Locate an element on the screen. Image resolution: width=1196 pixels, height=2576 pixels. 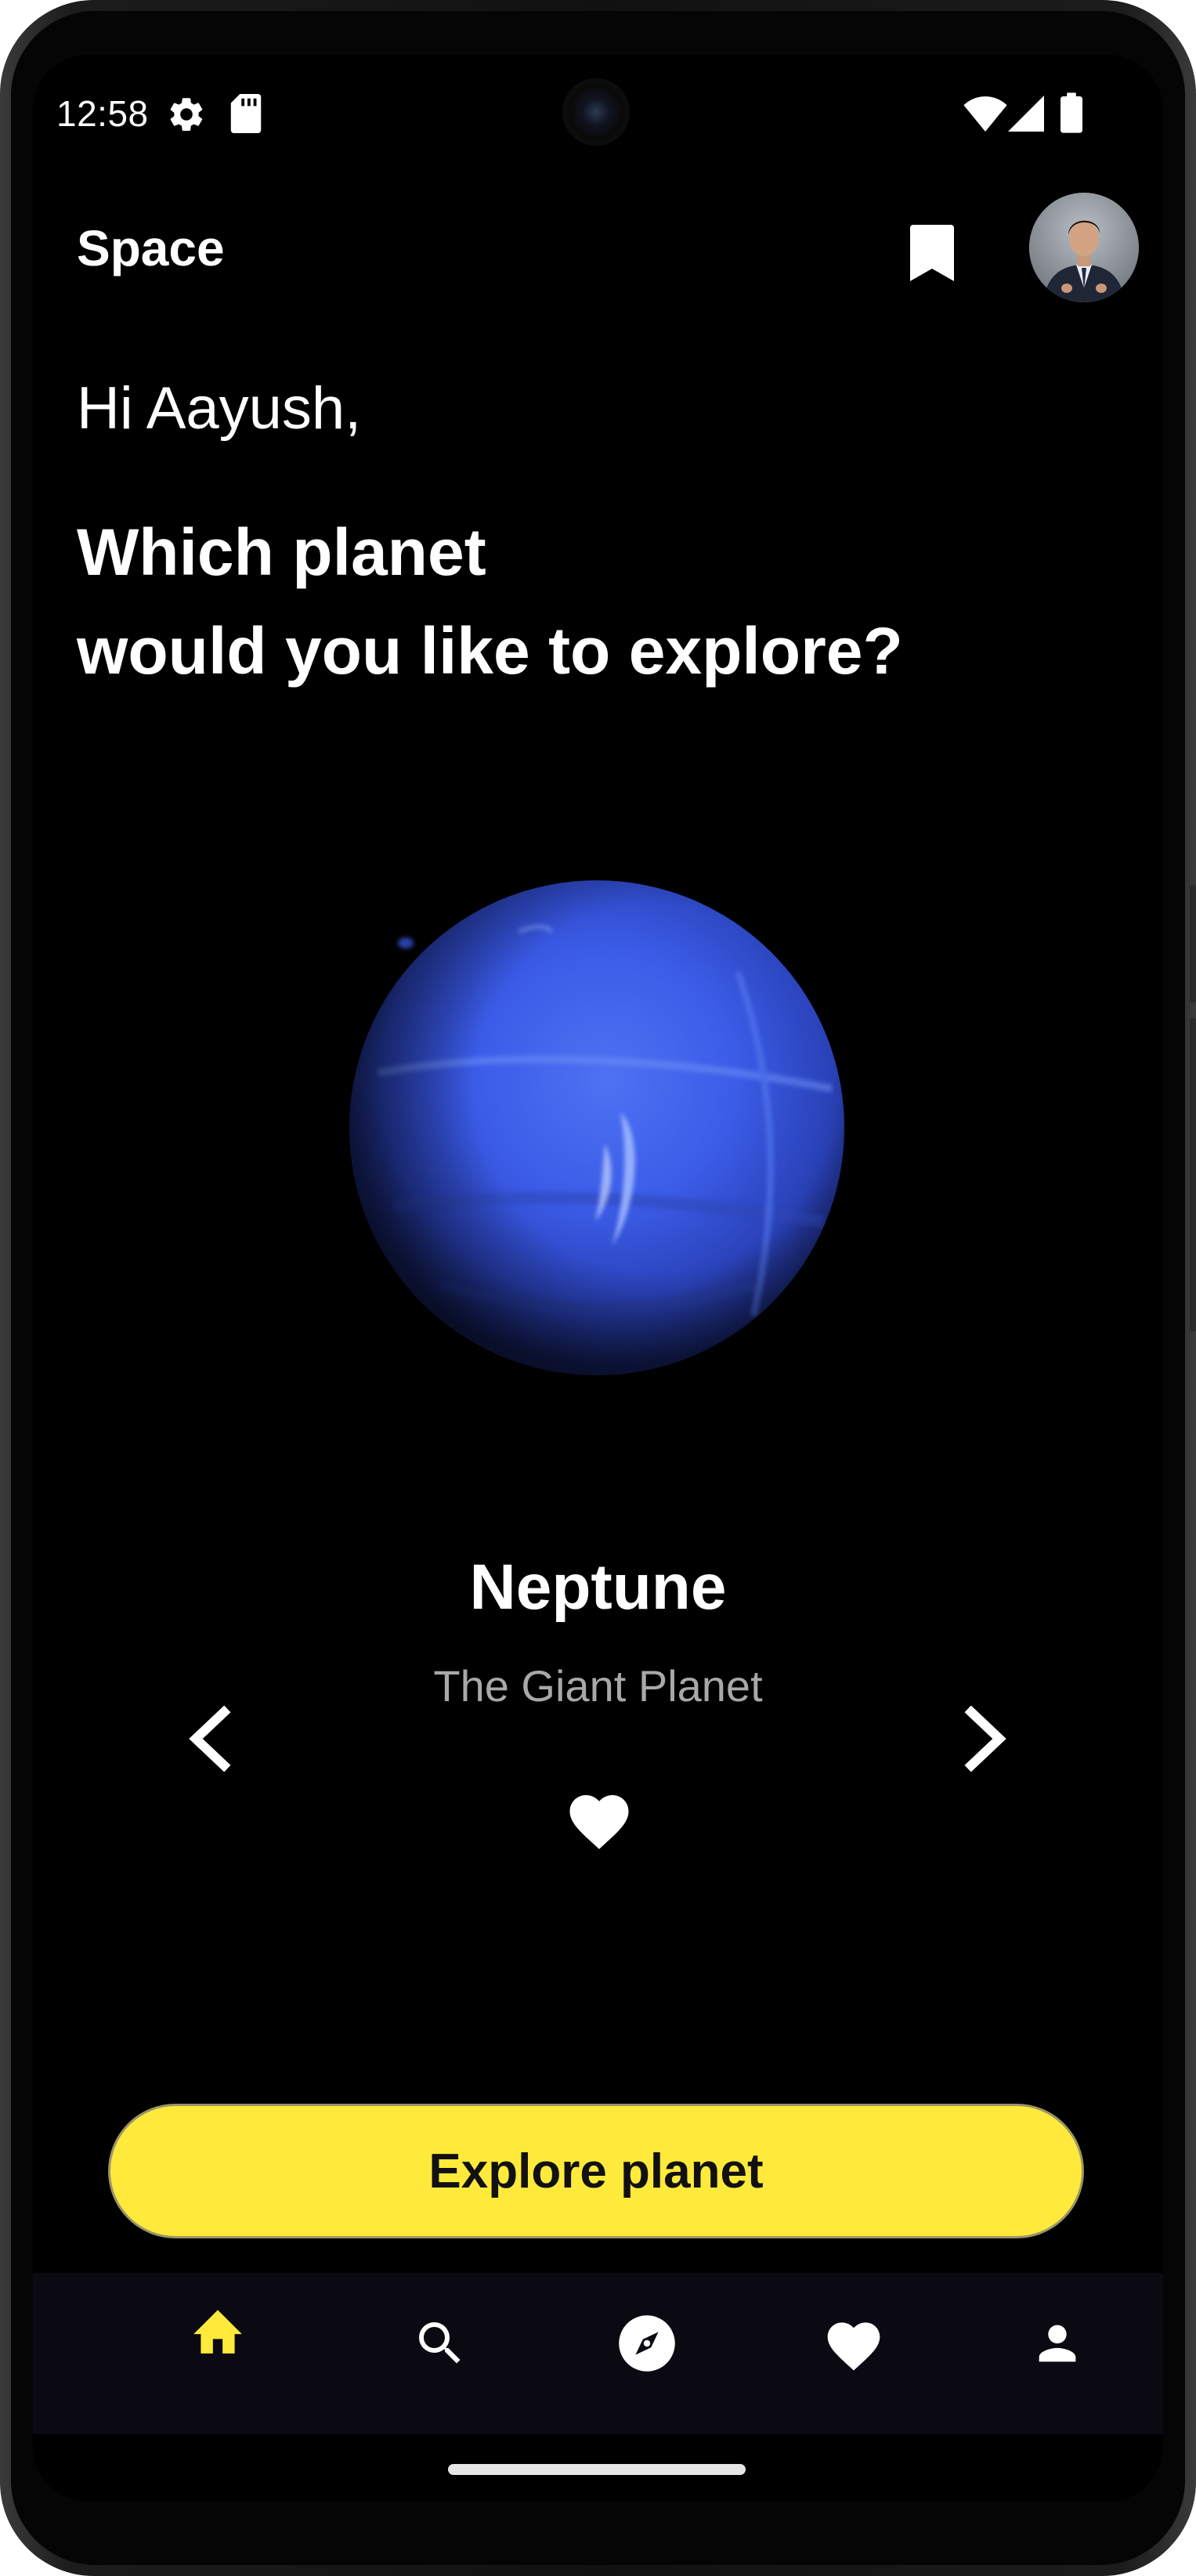
headline-line-2: would you like to explore? is located at coordinates (490, 651).